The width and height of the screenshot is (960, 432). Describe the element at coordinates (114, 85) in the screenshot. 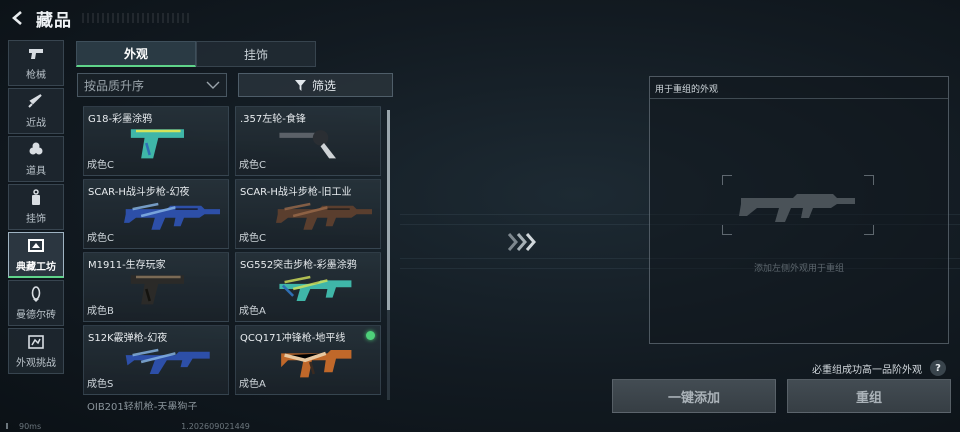

I see `sort-value: 按品质升序` at that location.